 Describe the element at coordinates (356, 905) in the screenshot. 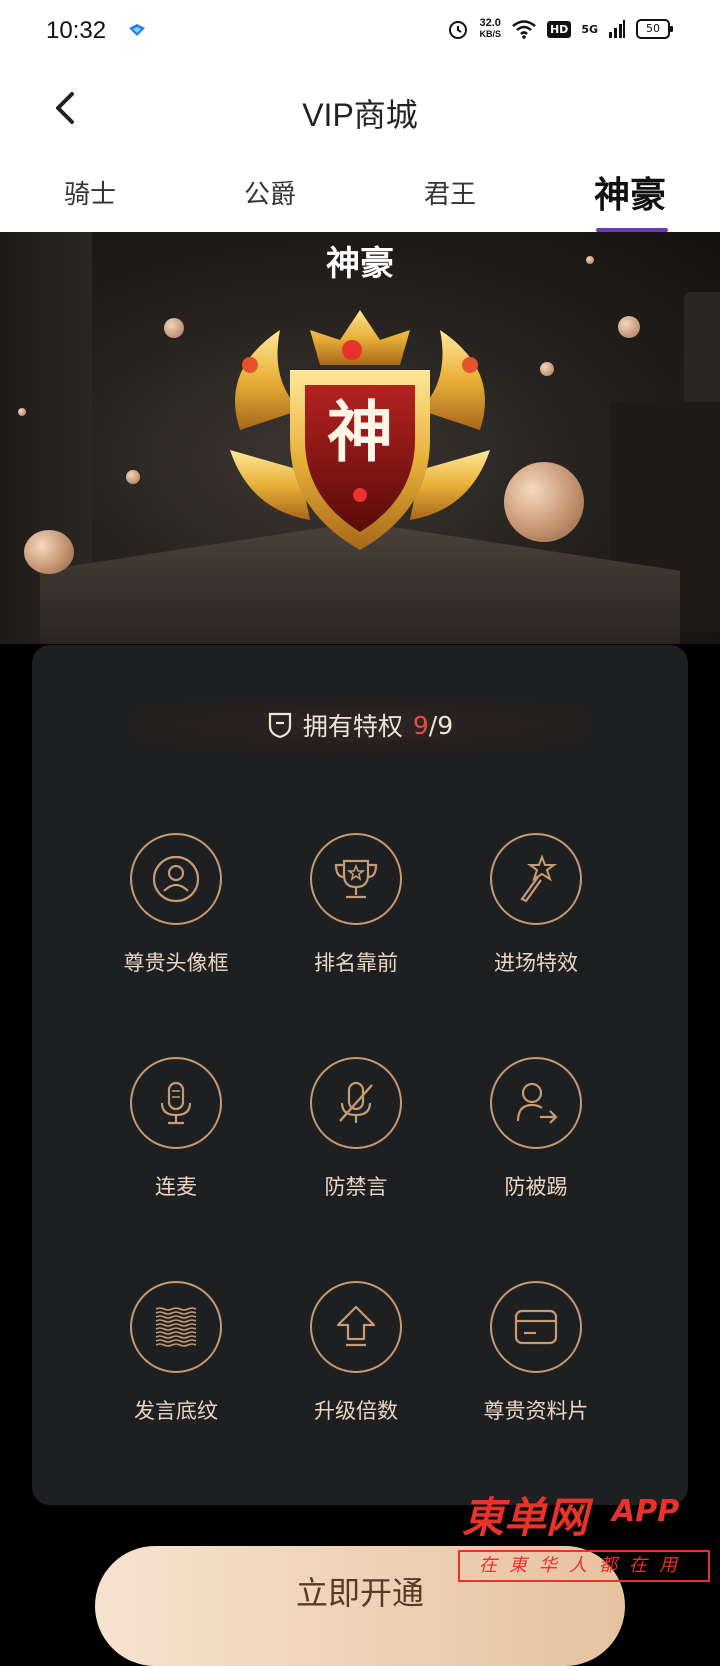

I see `privilege-rank-top: 排名靠前` at that location.